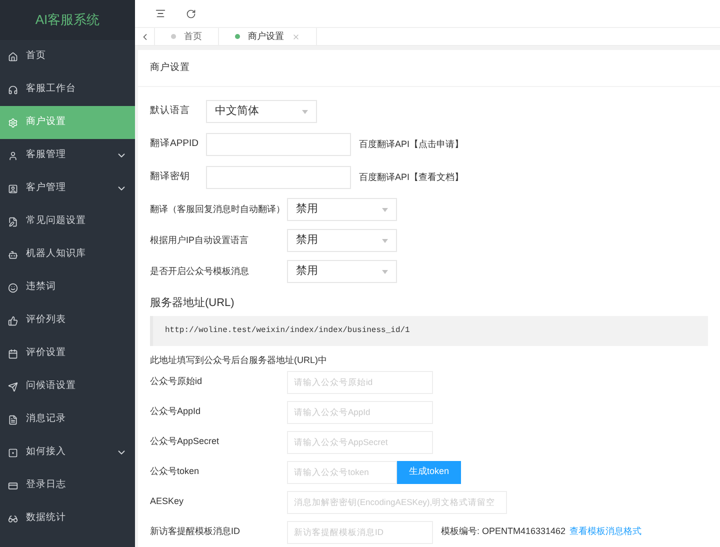 The height and width of the screenshot is (547, 720). What do you see at coordinates (67, 485) in the screenshot?
I see `sidebar-item: 登录日志` at bounding box center [67, 485].